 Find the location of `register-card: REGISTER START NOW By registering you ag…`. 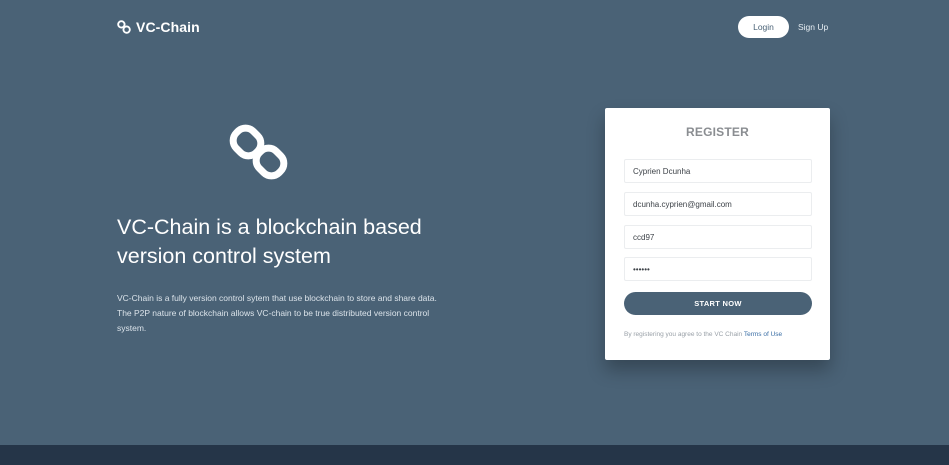

register-card: REGISTER START NOW By registering you ag… is located at coordinates (717, 234).